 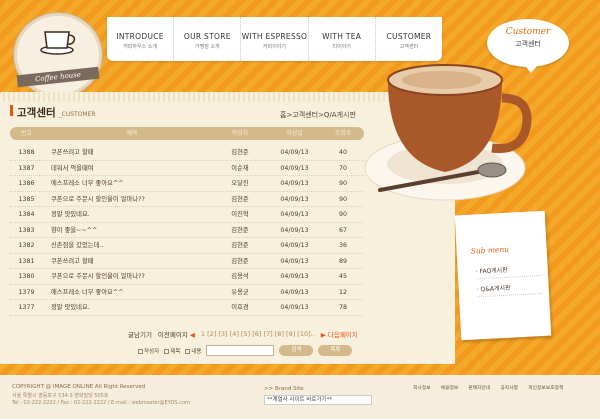 I want to click on logo: Coffee house, so click(x=58, y=55).